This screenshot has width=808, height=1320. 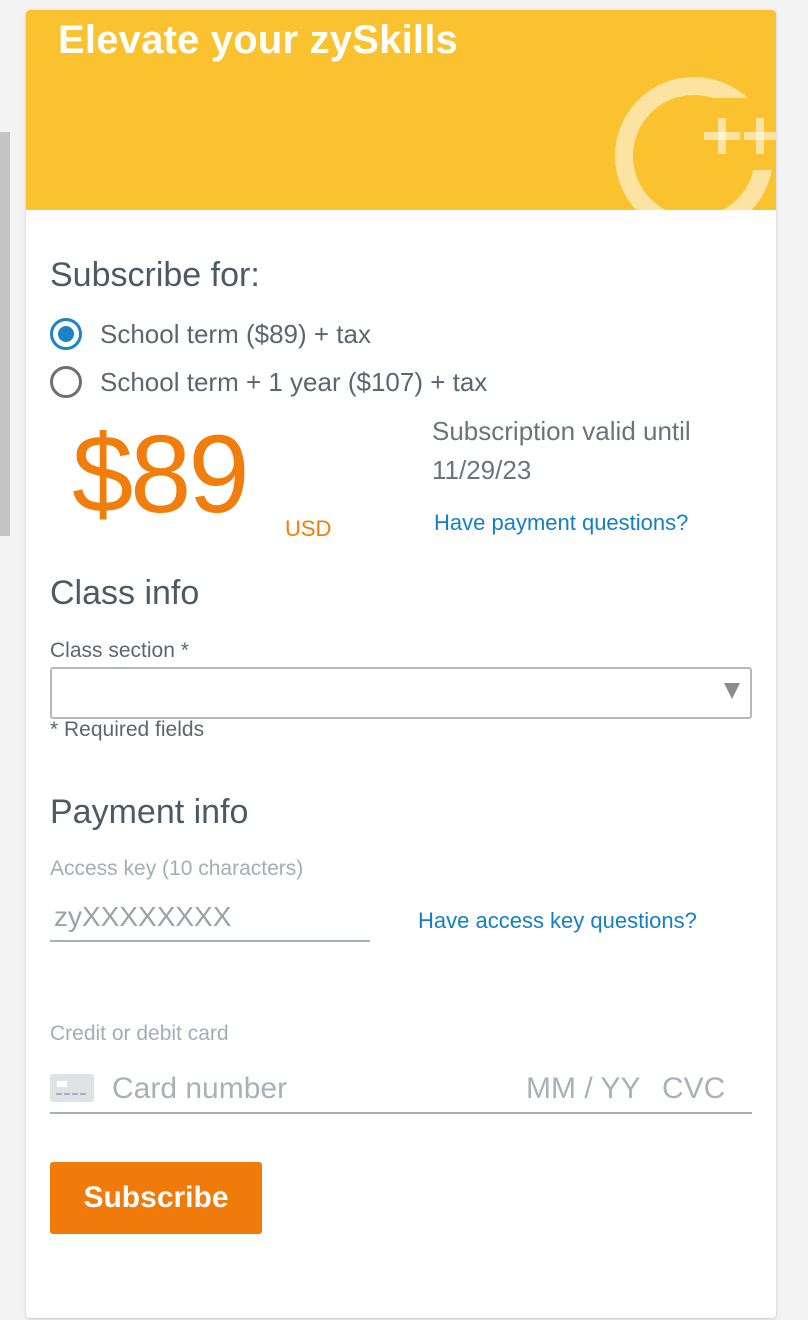 I want to click on access-key-input, so click(x=210, y=918).